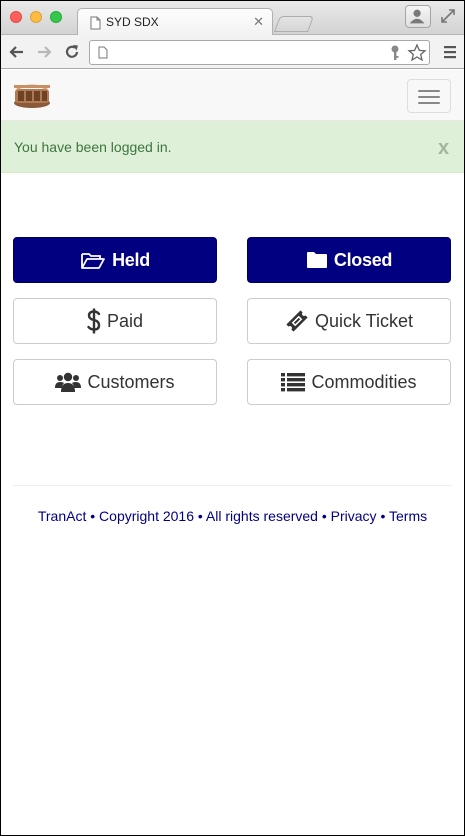  Describe the element at coordinates (93, 261) in the screenshot. I see `folder-open-icon` at that location.